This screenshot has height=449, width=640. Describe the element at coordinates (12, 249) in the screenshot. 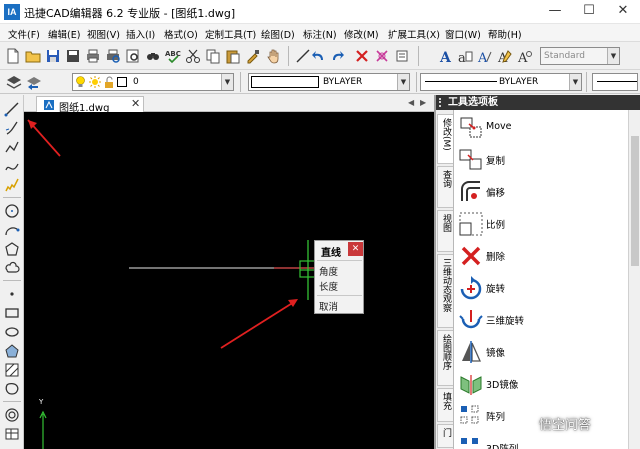

I see `polygon-icon` at that location.